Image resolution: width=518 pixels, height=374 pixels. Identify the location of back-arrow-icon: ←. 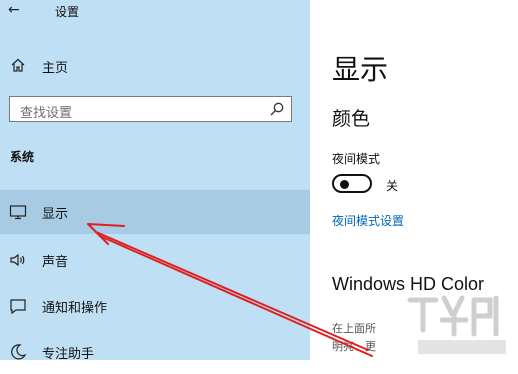
(14, 10).